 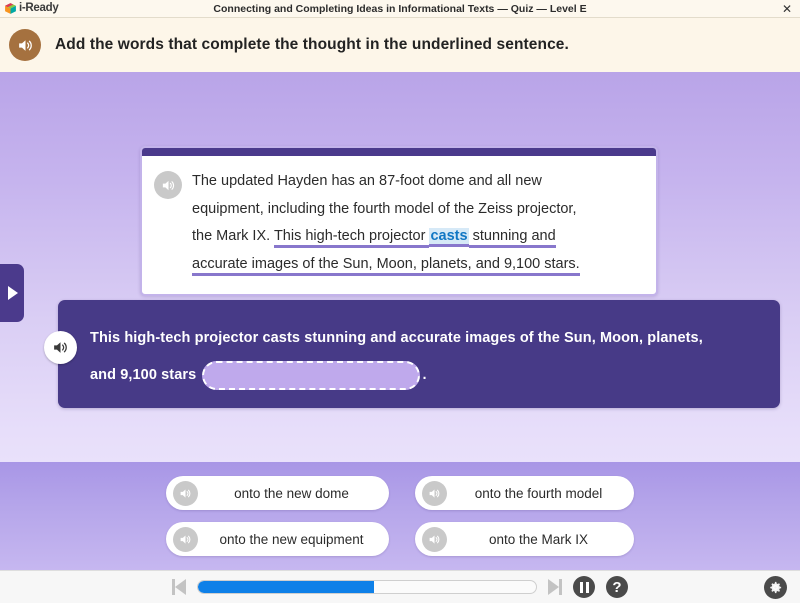 What do you see at coordinates (143, 375) in the screenshot?
I see `sentence-line-2-before: and 9,100 stars` at bounding box center [143, 375].